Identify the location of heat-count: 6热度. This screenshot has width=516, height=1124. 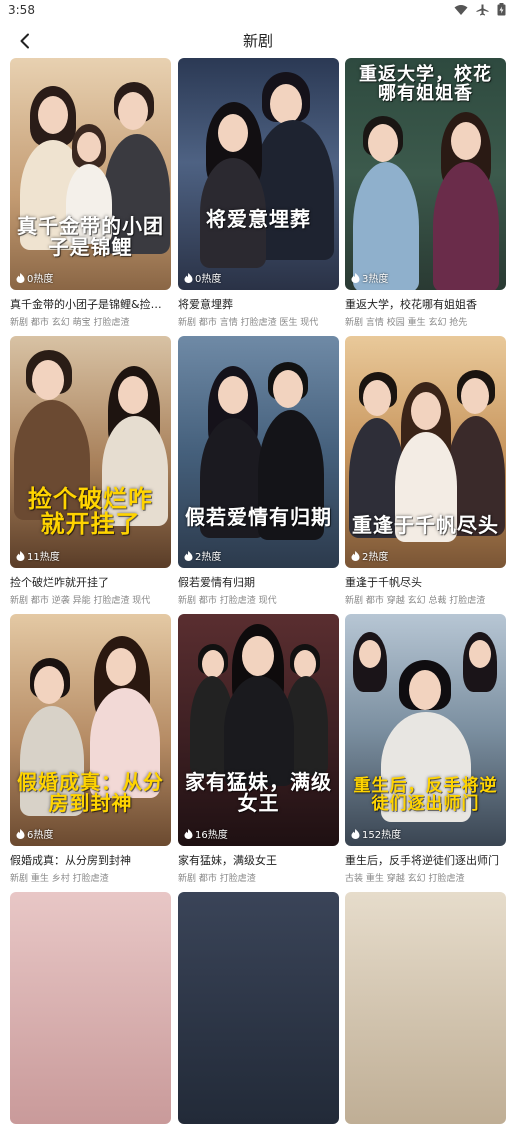
(40, 835).